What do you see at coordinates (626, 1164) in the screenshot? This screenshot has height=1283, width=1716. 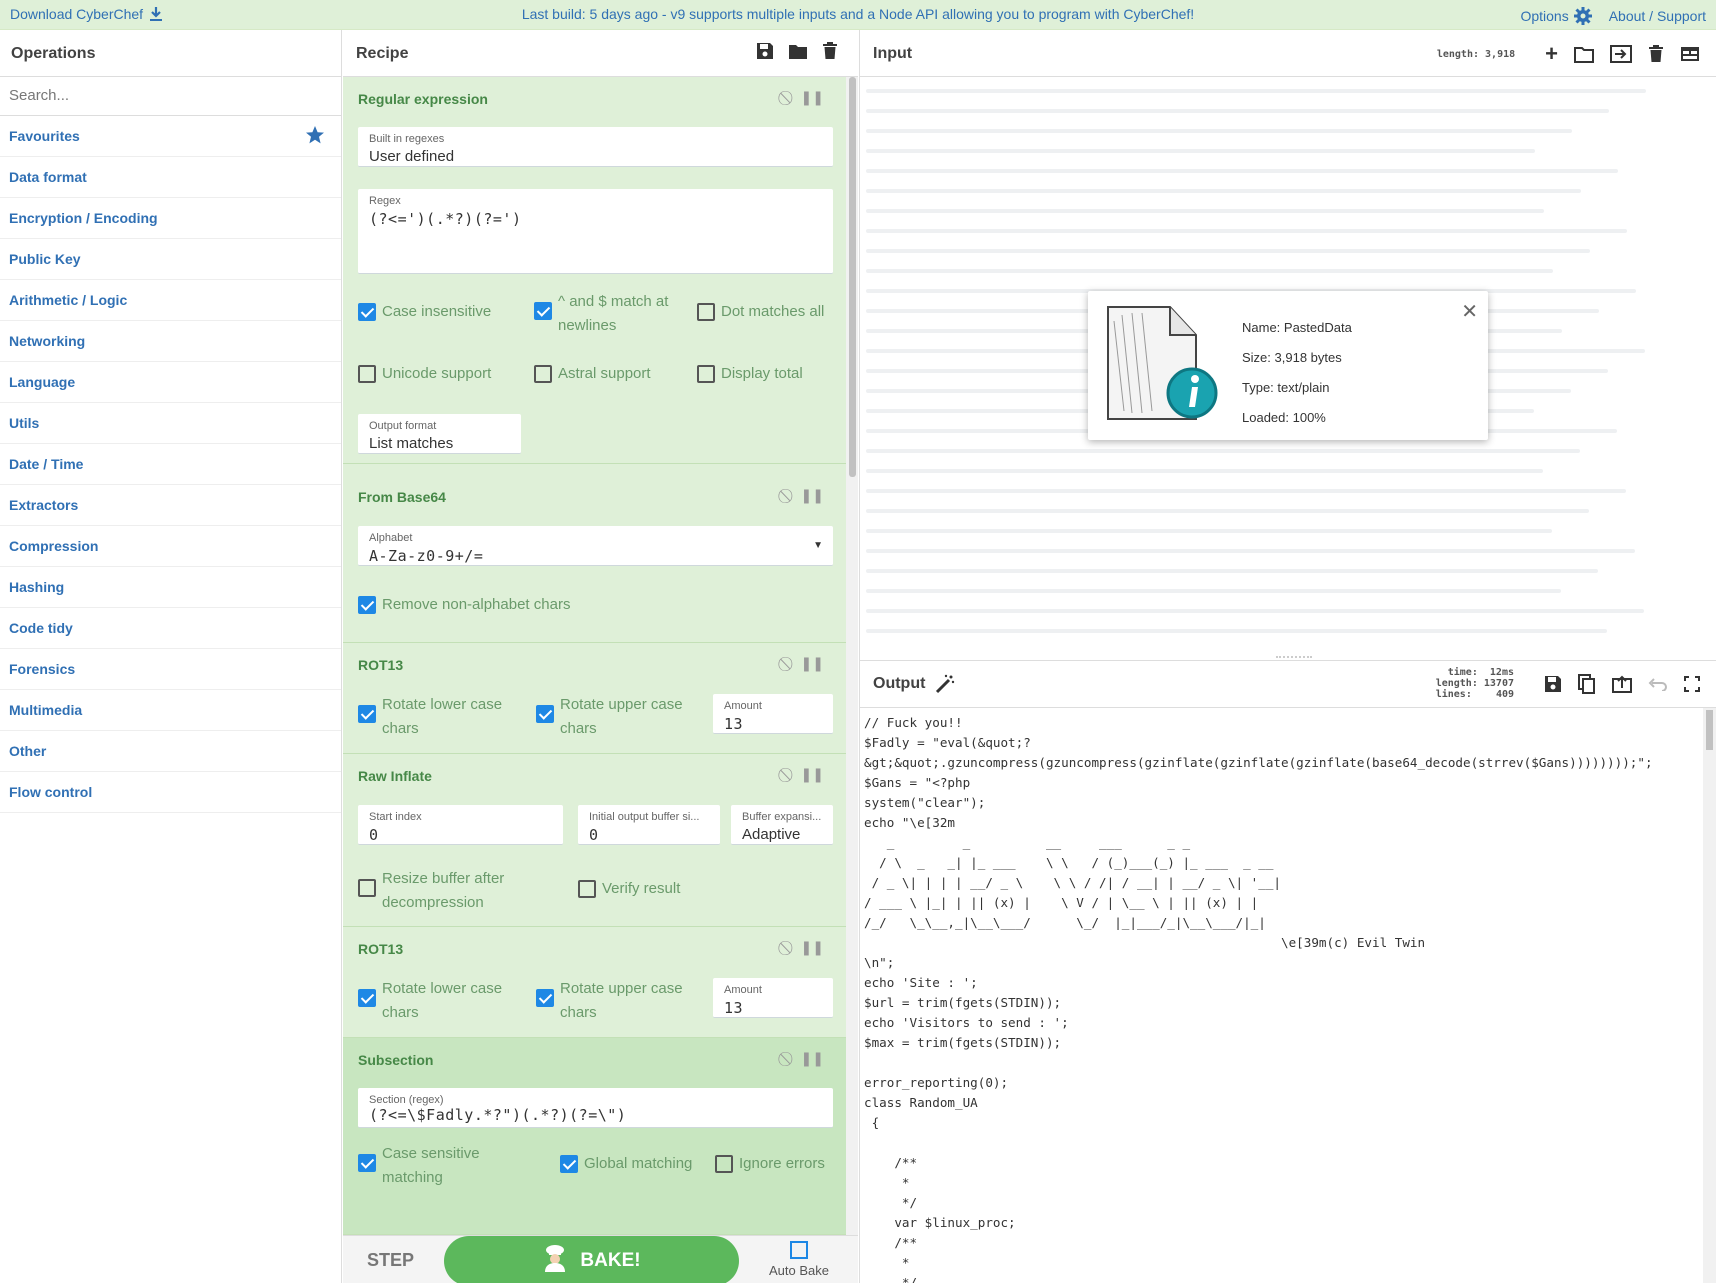 I see `global-matching-checkbox: Global matching` at bounding box center [626, 1164].